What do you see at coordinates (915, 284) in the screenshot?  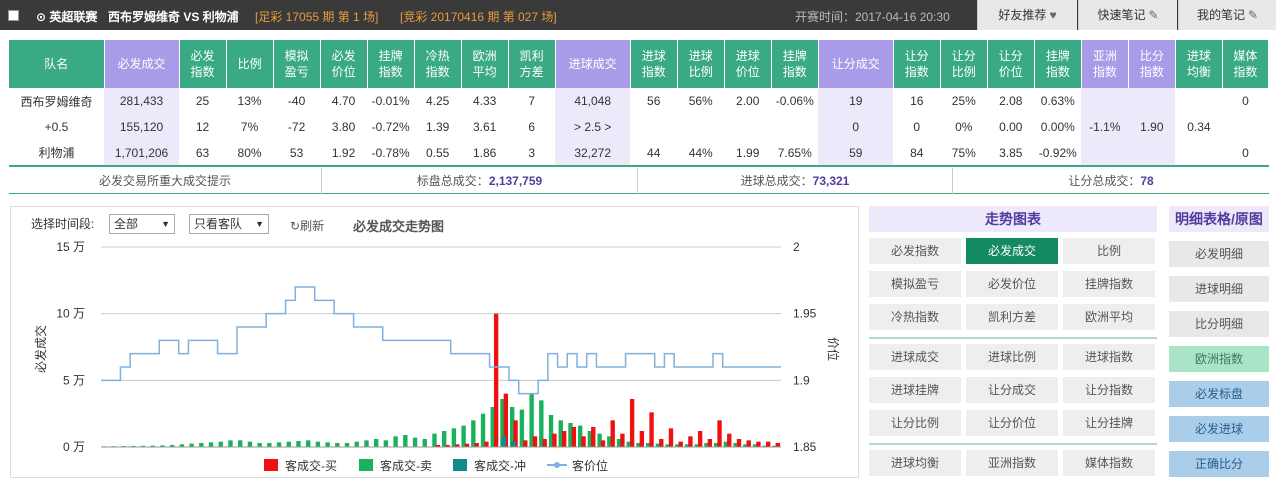 I see `trend-button: 模拟盈亏` at bounding box center [915, 284].